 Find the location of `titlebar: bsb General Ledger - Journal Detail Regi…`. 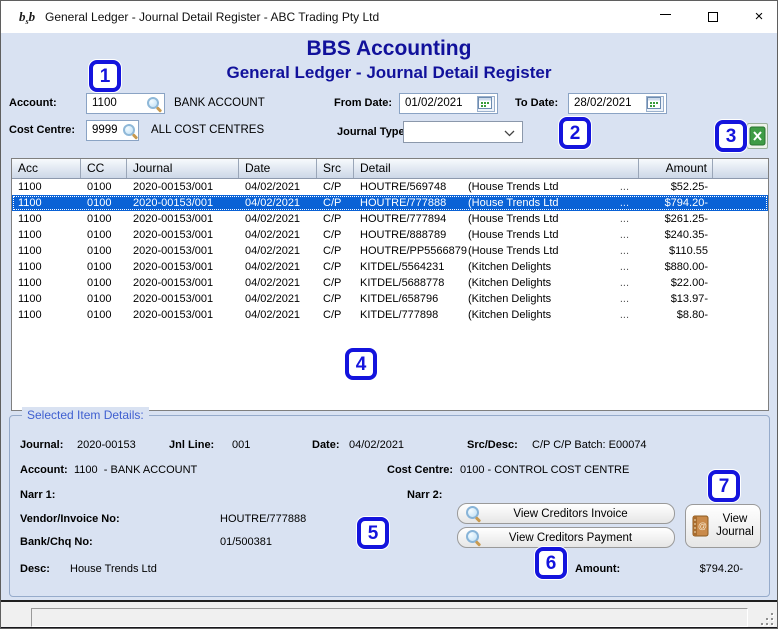

titlebar: bsb General Ledger - Journal Detail Regi… is located at coordinates (389, 17).